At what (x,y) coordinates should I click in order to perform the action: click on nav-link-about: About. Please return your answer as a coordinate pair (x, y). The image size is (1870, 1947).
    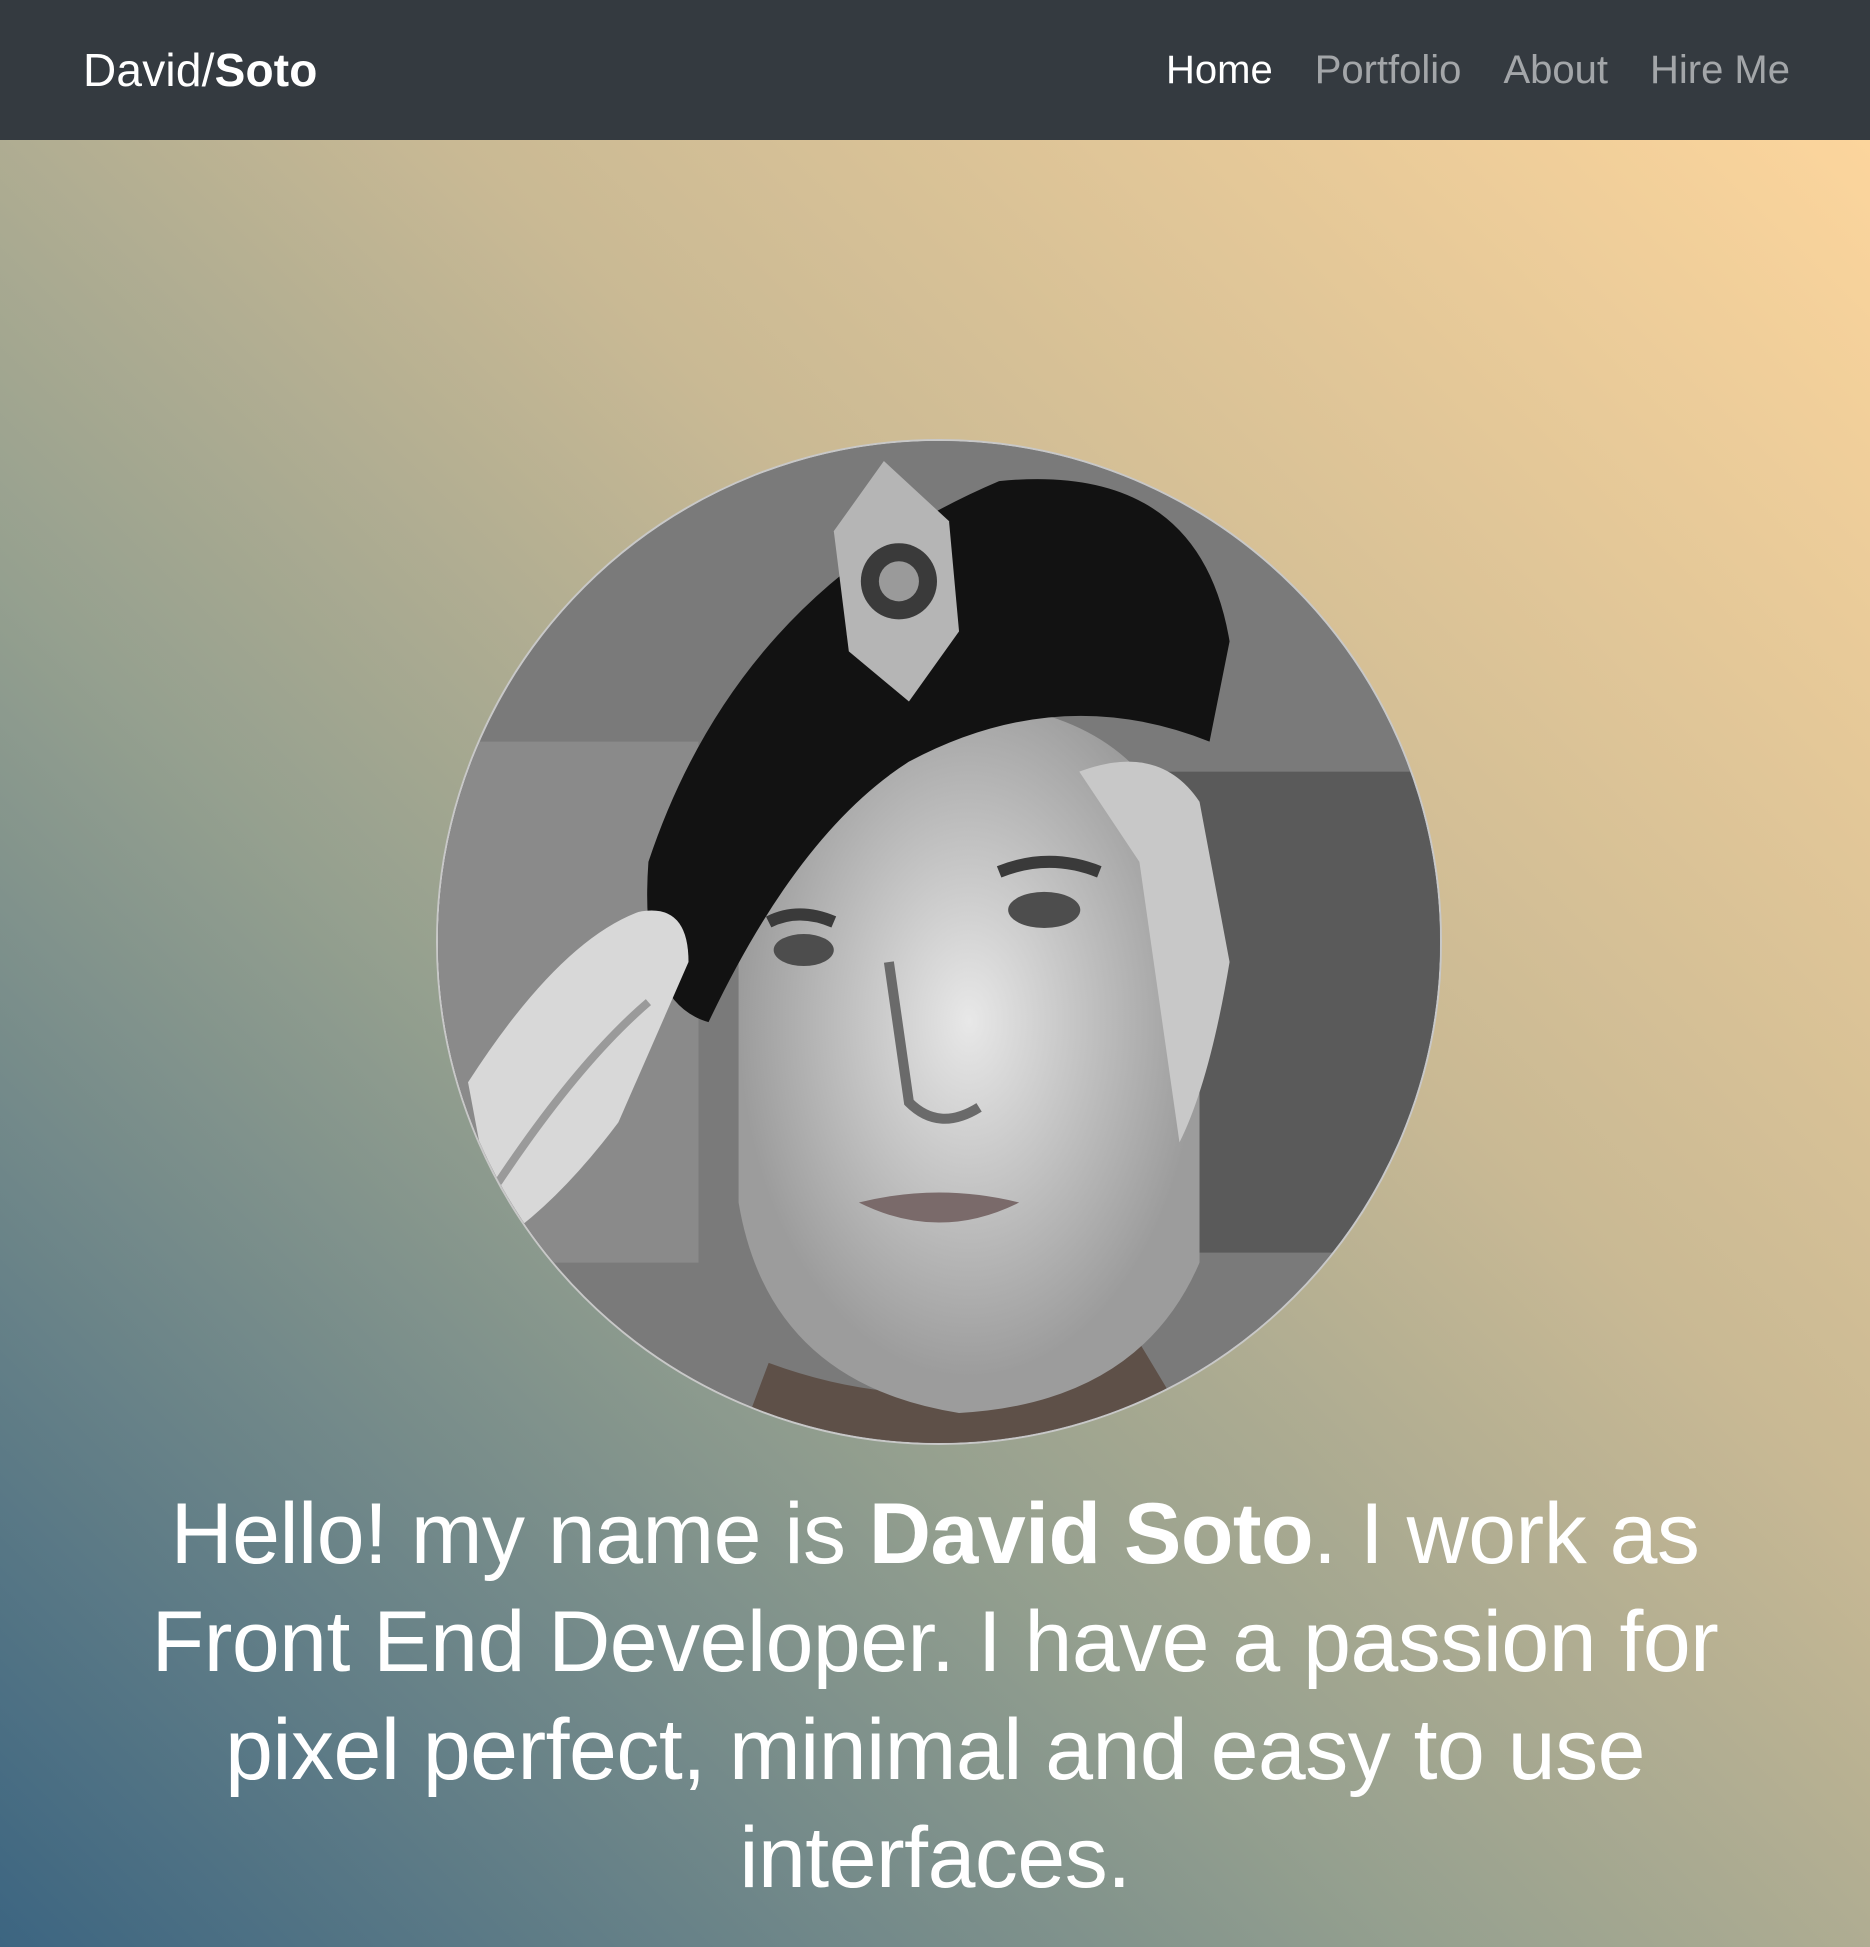
    Looking at the image, I should click on (1555, 70).